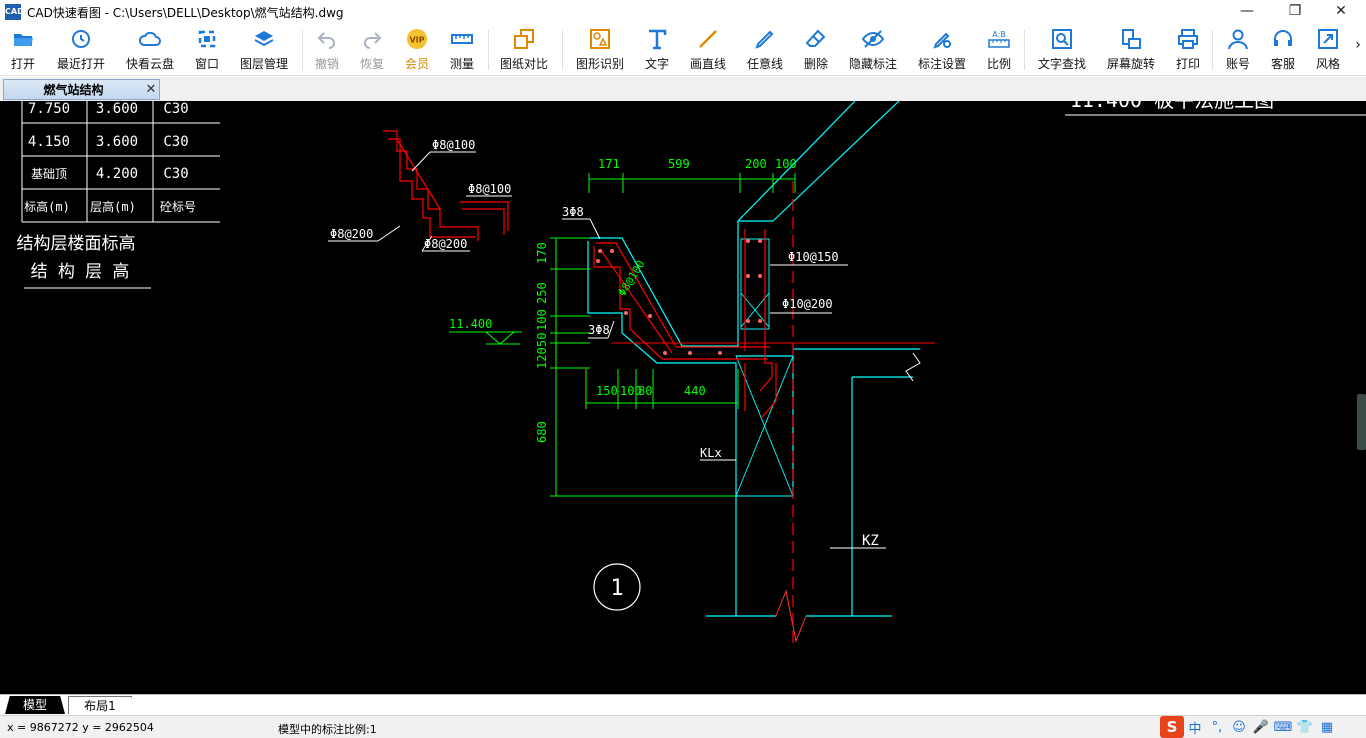  I want to click on find-text-label: 文字查找, so click(1061, 64).